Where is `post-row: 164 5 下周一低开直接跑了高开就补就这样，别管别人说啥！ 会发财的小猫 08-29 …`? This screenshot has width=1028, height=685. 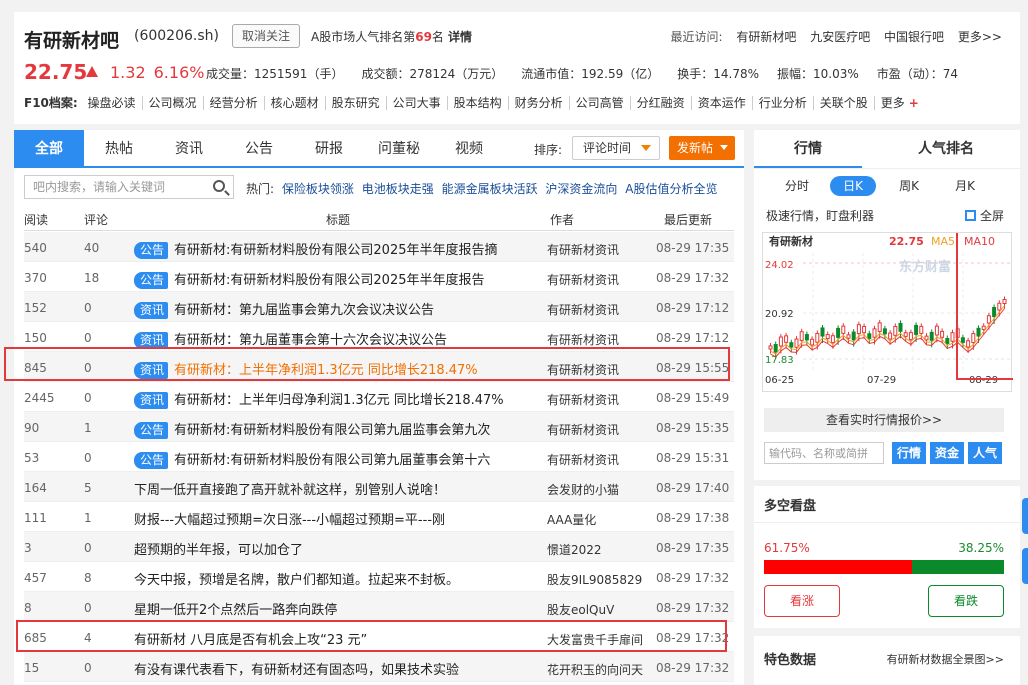 post-row: 164 5 下周一低开直接跑了高开就补就这样，别管别人说啥！ 会发财的小猫 08-29 … is located at coordinates (379, 487).